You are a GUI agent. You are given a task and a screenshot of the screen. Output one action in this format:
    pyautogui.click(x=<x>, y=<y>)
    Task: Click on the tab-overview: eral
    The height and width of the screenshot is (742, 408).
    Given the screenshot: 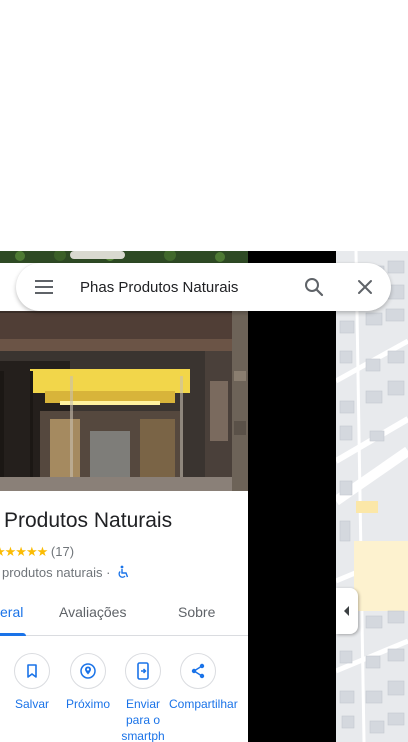 What is the action you would take?
    pyautogui.click(x=11, y=612)
    